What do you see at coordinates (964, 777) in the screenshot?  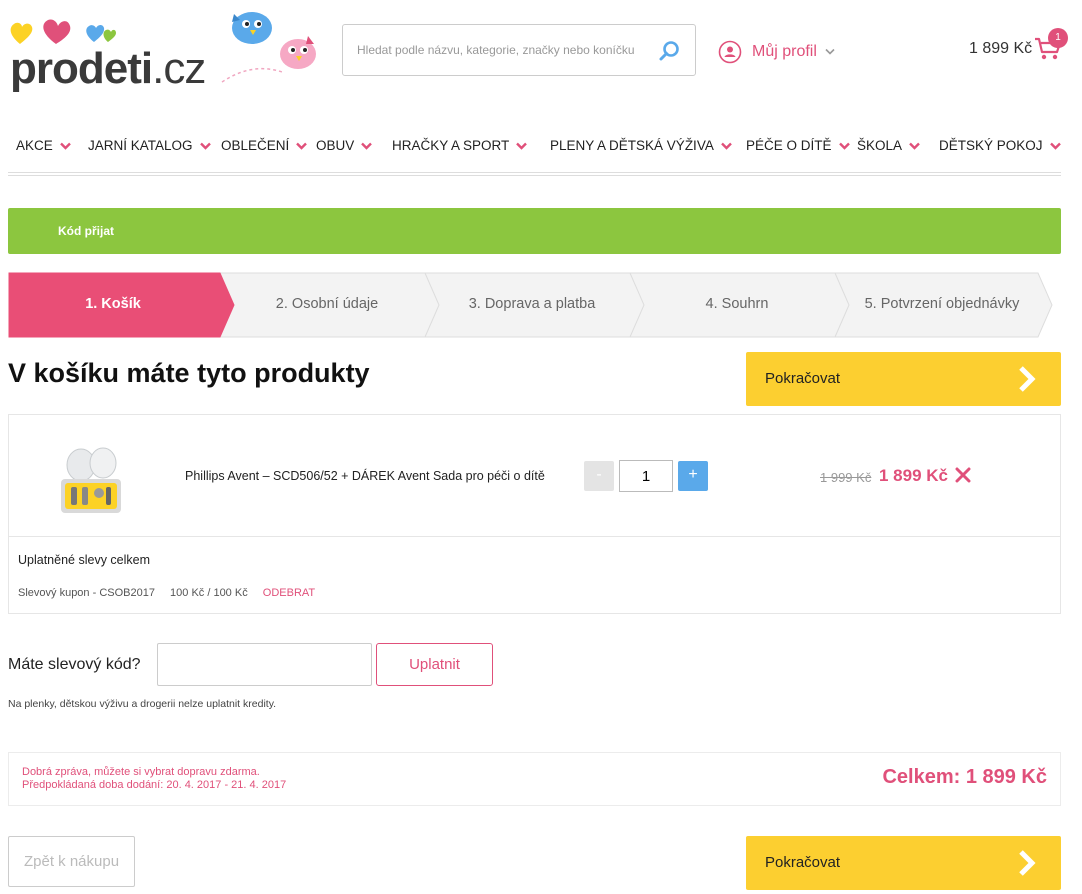 I see `grand-total: Celkem: 1 899 Kč` at bounding box center [964, 777].